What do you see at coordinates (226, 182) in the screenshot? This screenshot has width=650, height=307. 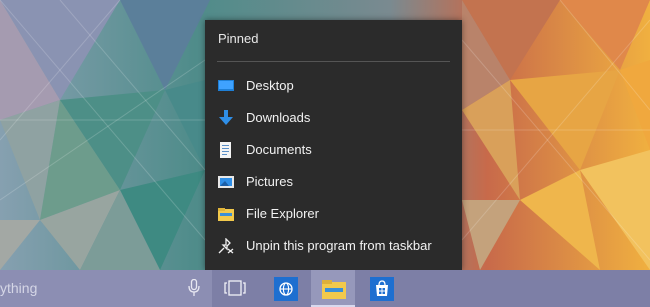 I see `pictures-icon` at bounding box center [226, 182].